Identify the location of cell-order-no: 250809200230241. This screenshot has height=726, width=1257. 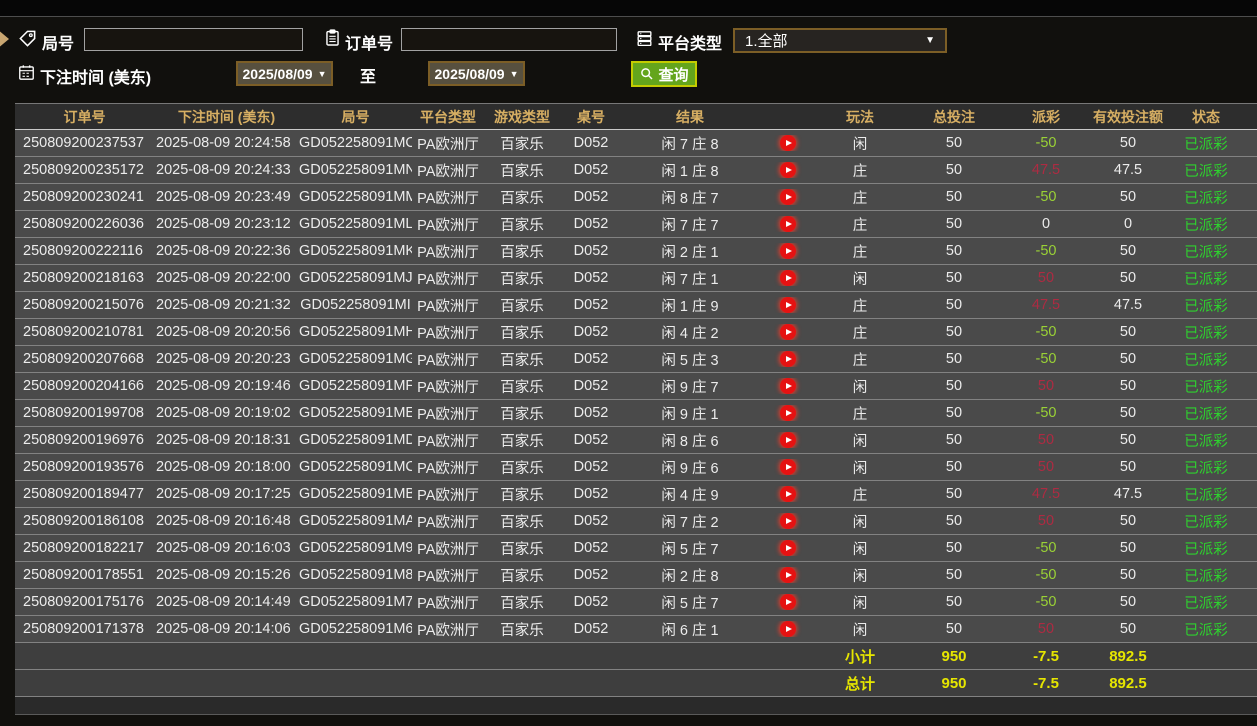
(83, 197).